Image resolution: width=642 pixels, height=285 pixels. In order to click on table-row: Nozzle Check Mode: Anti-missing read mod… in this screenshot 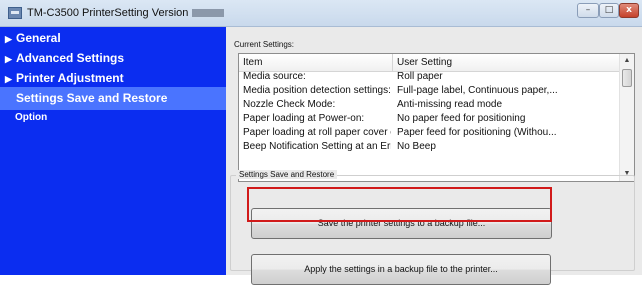, I will do `click(429, 106)`.